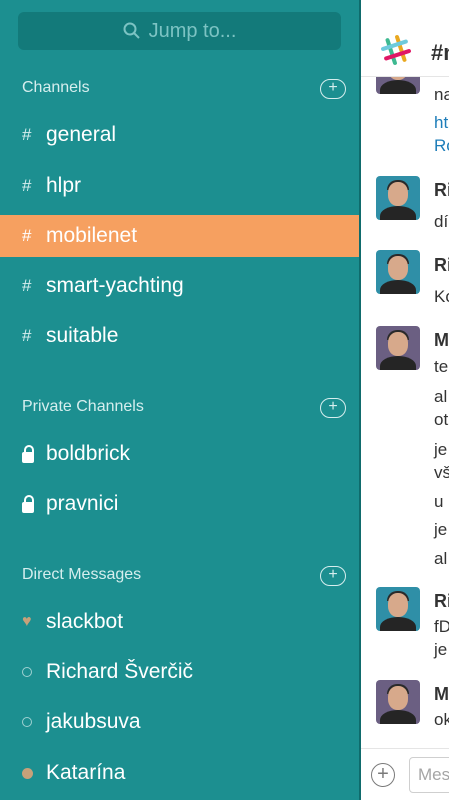 The width and height of the screenshot is (449, 800). What do you see at coordinates (82, 503) in the screenshot?
I see `channel-label: pravnici` at bounding box center [82, 503].